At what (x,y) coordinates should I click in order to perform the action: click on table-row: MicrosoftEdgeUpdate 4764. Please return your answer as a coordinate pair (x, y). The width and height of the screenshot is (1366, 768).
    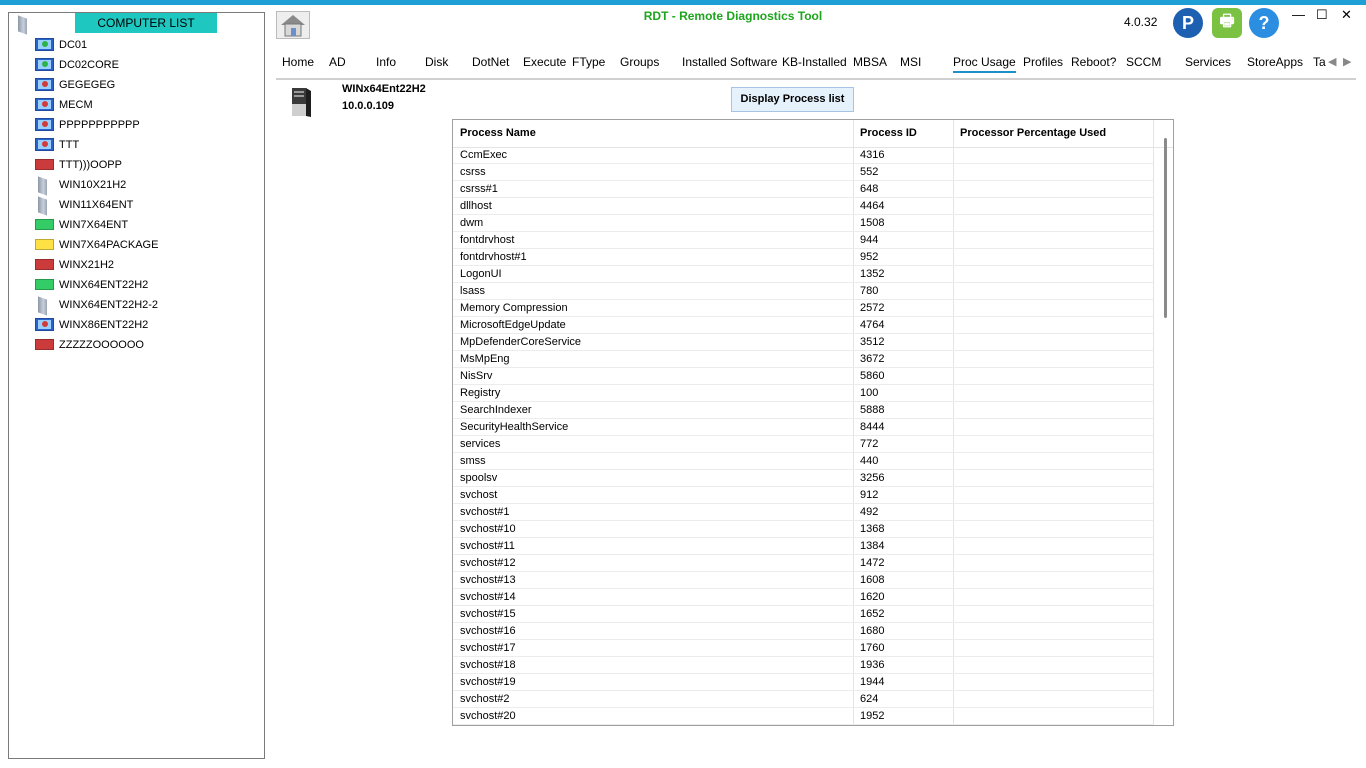
    Looking at the image, I should click on (803, 325).